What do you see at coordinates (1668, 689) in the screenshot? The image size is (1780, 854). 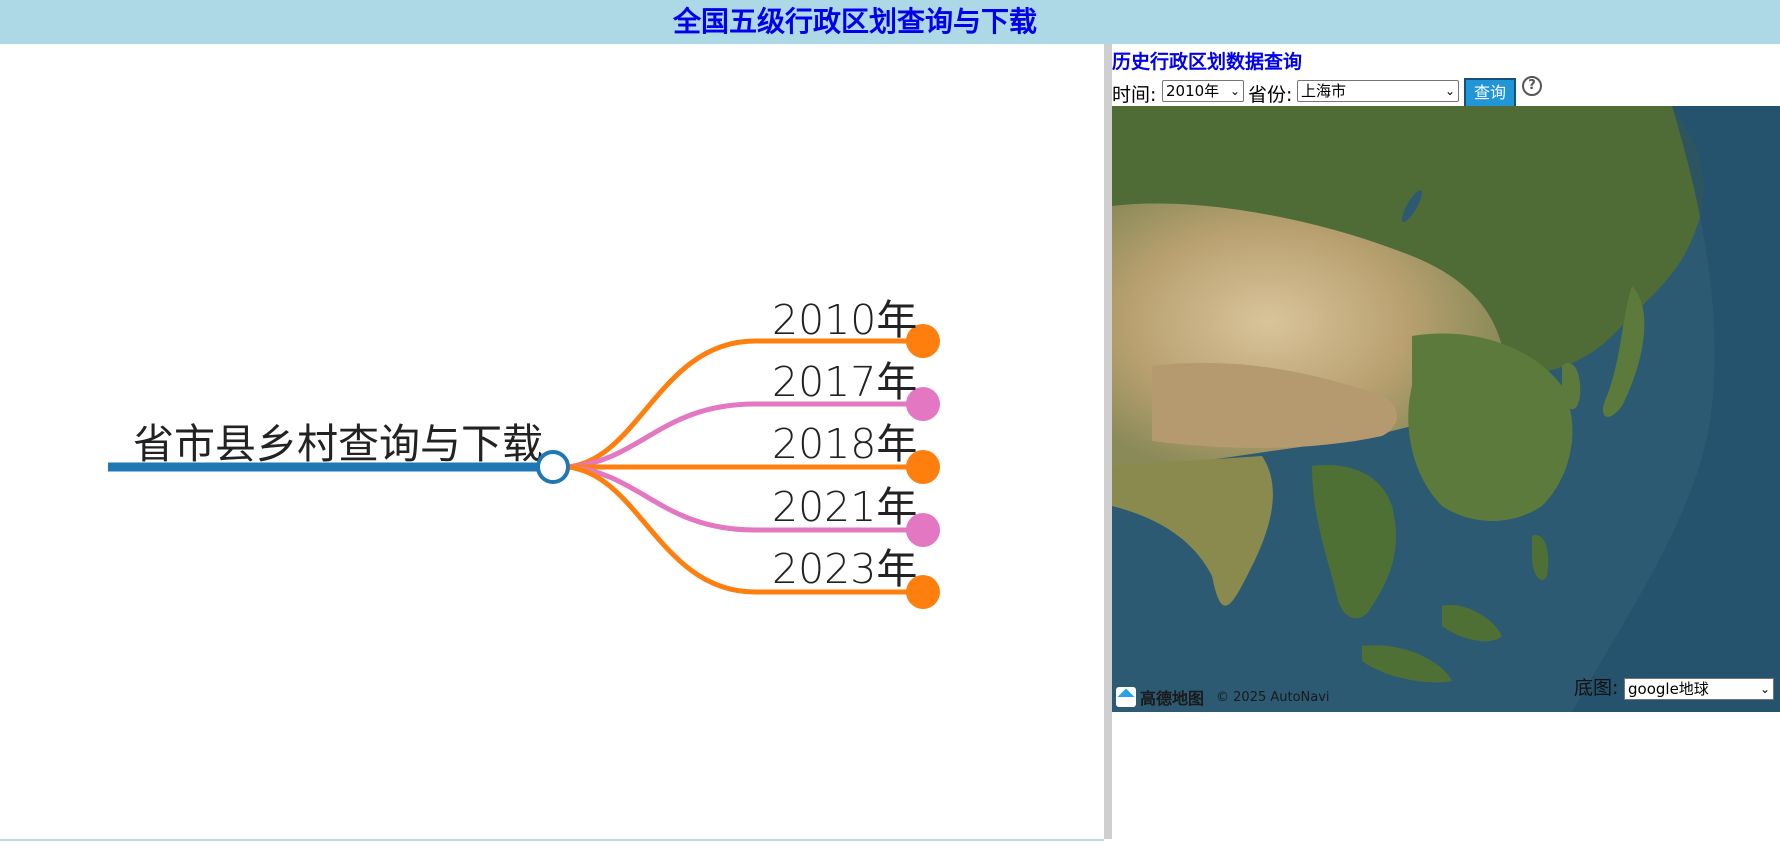 I see `basemap-select-value: google地球` at bounding box center [1668, 689].